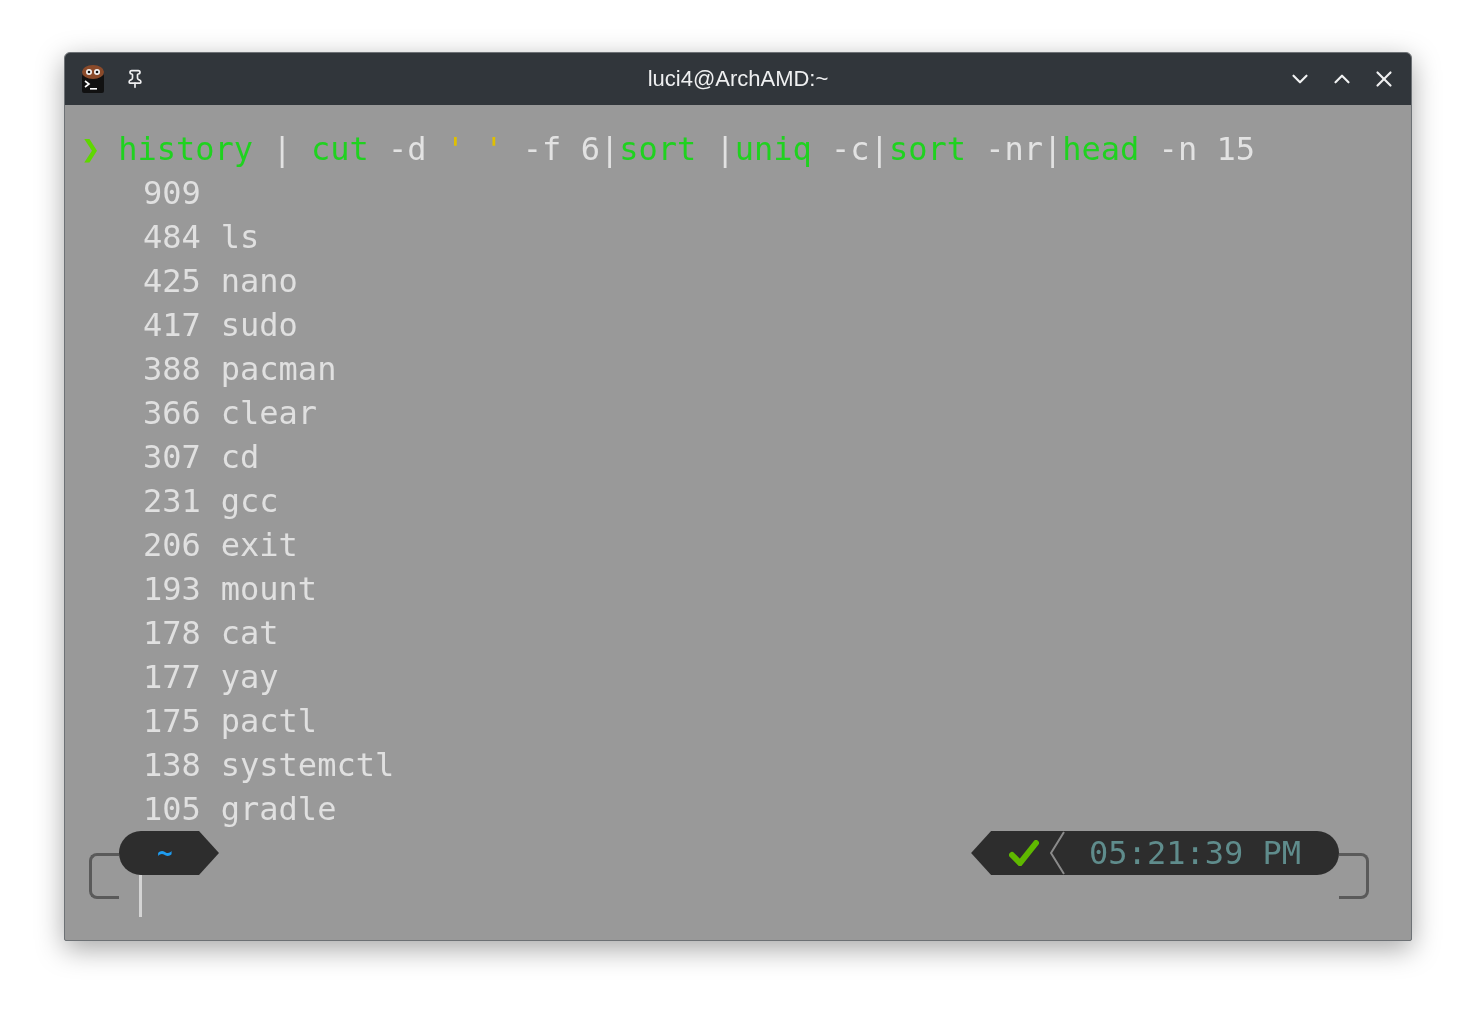  Describe the element at coordinates (859, 149) in the screenshot. I see `command-arguments: -c|` at that location.